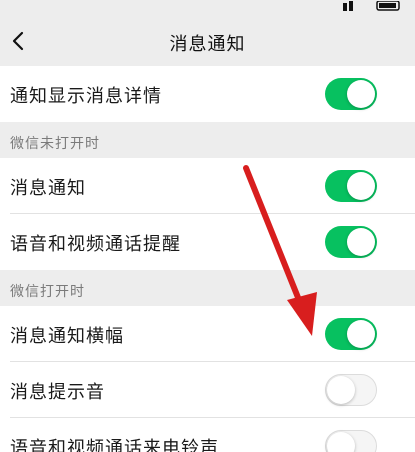 This screenshot has height=452, width=415. Describe the element at coordinates (207, 9) in the screenshot. I see `status-bar` at that location.